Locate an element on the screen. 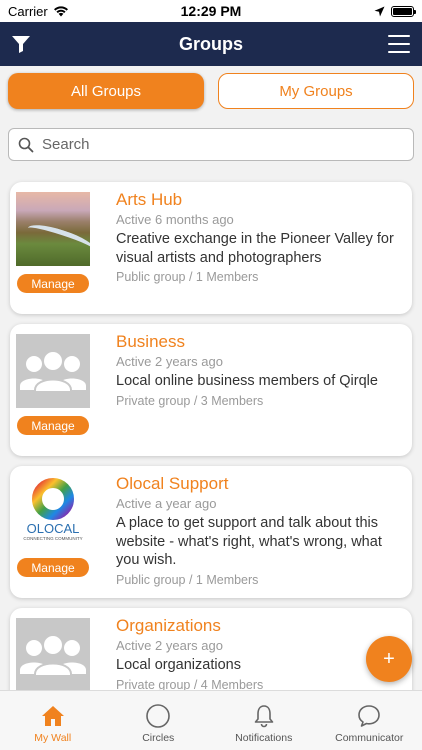 The width and height of the screenshot is (422, 750). nav-circles: Circles is located at coordinates (159, 720).